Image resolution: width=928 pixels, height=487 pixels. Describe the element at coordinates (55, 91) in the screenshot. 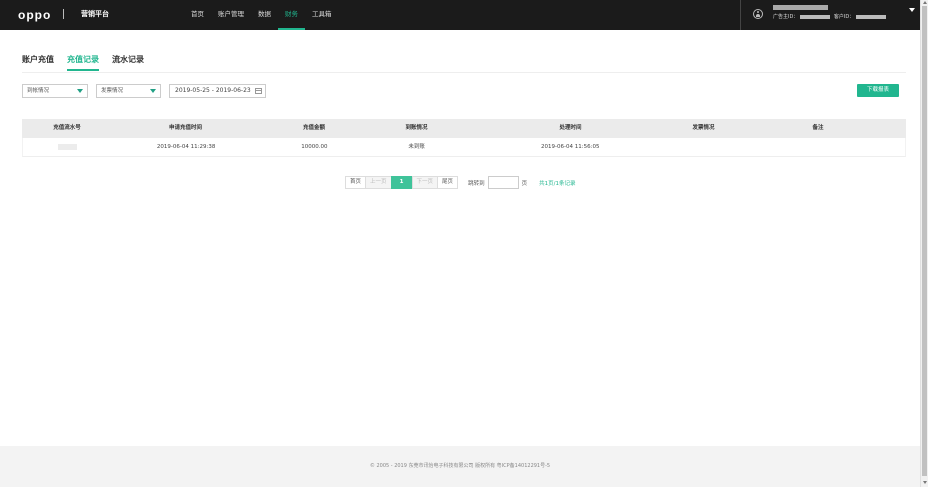

I see `arrival-status-select: 到帐情况` at that location.